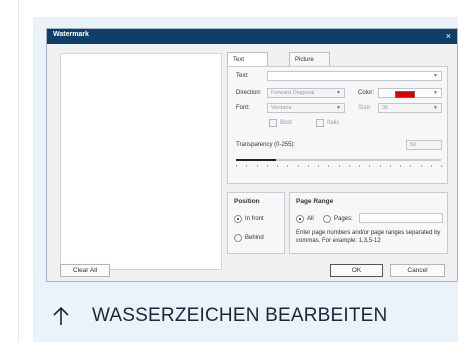  What do you see at coordinates (249, 93) in the screenshot?
I see `direction-label: Direction:` at bounding box center [249, 93].